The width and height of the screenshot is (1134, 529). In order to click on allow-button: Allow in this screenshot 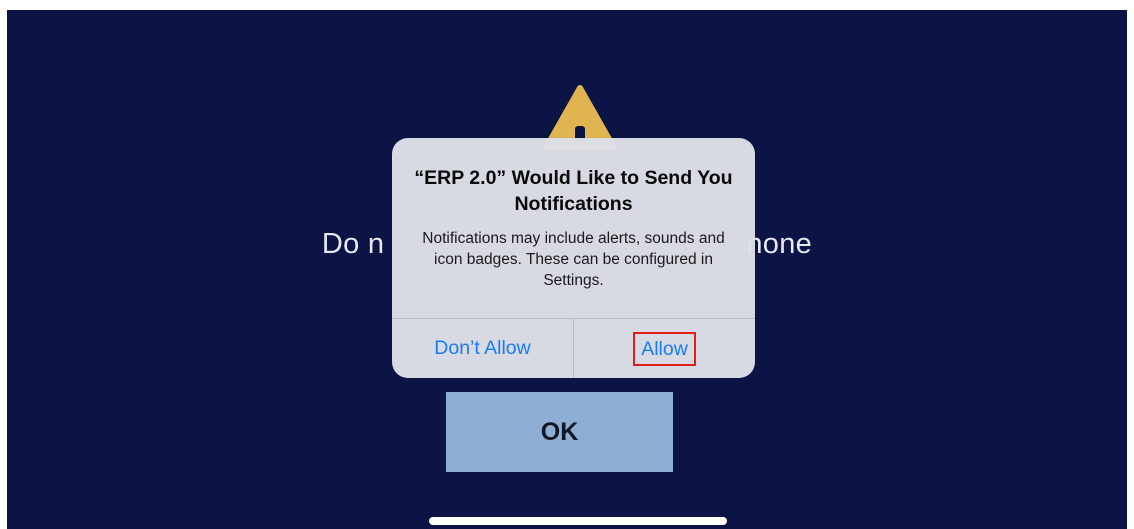, I will do `click(664, 348)`.